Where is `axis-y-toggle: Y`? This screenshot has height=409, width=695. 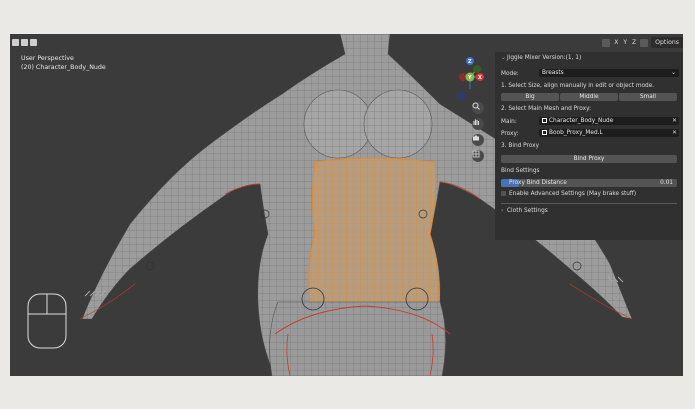
axis-y-toggle: Y is located at coordinates (625, 42).